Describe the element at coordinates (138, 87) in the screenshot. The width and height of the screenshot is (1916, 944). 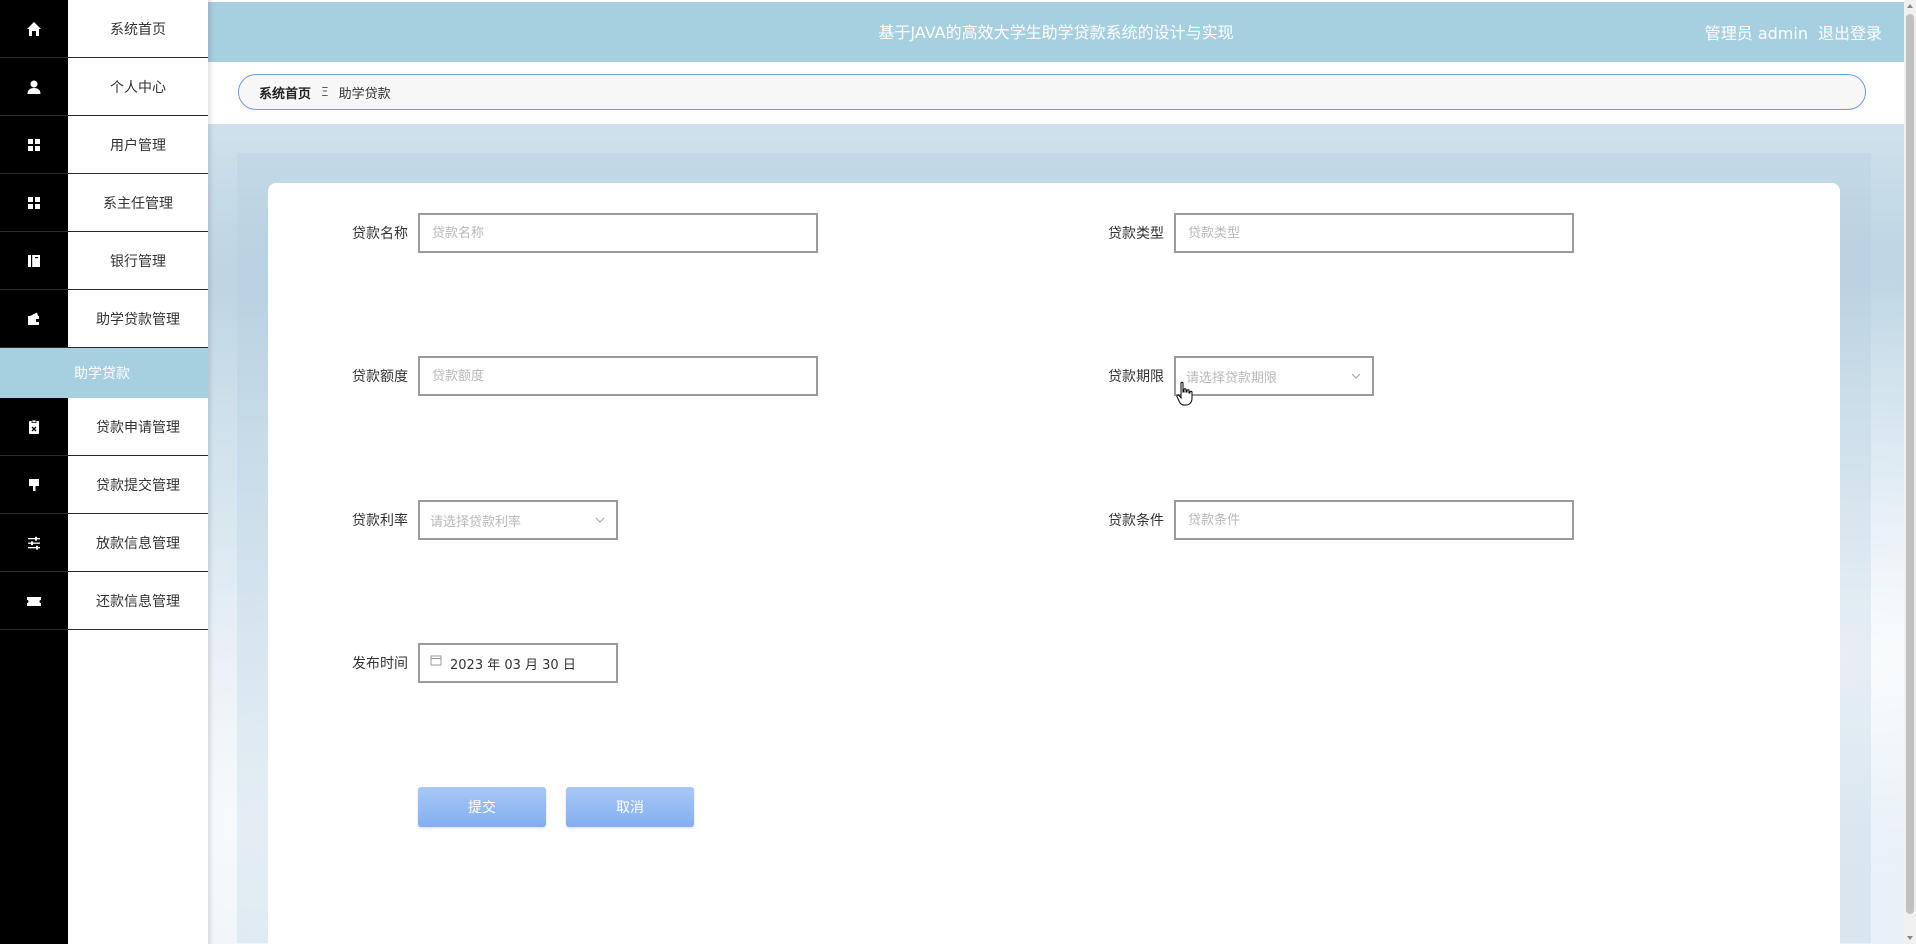
I see `sidebar-item-label: 个人中心` at that location.